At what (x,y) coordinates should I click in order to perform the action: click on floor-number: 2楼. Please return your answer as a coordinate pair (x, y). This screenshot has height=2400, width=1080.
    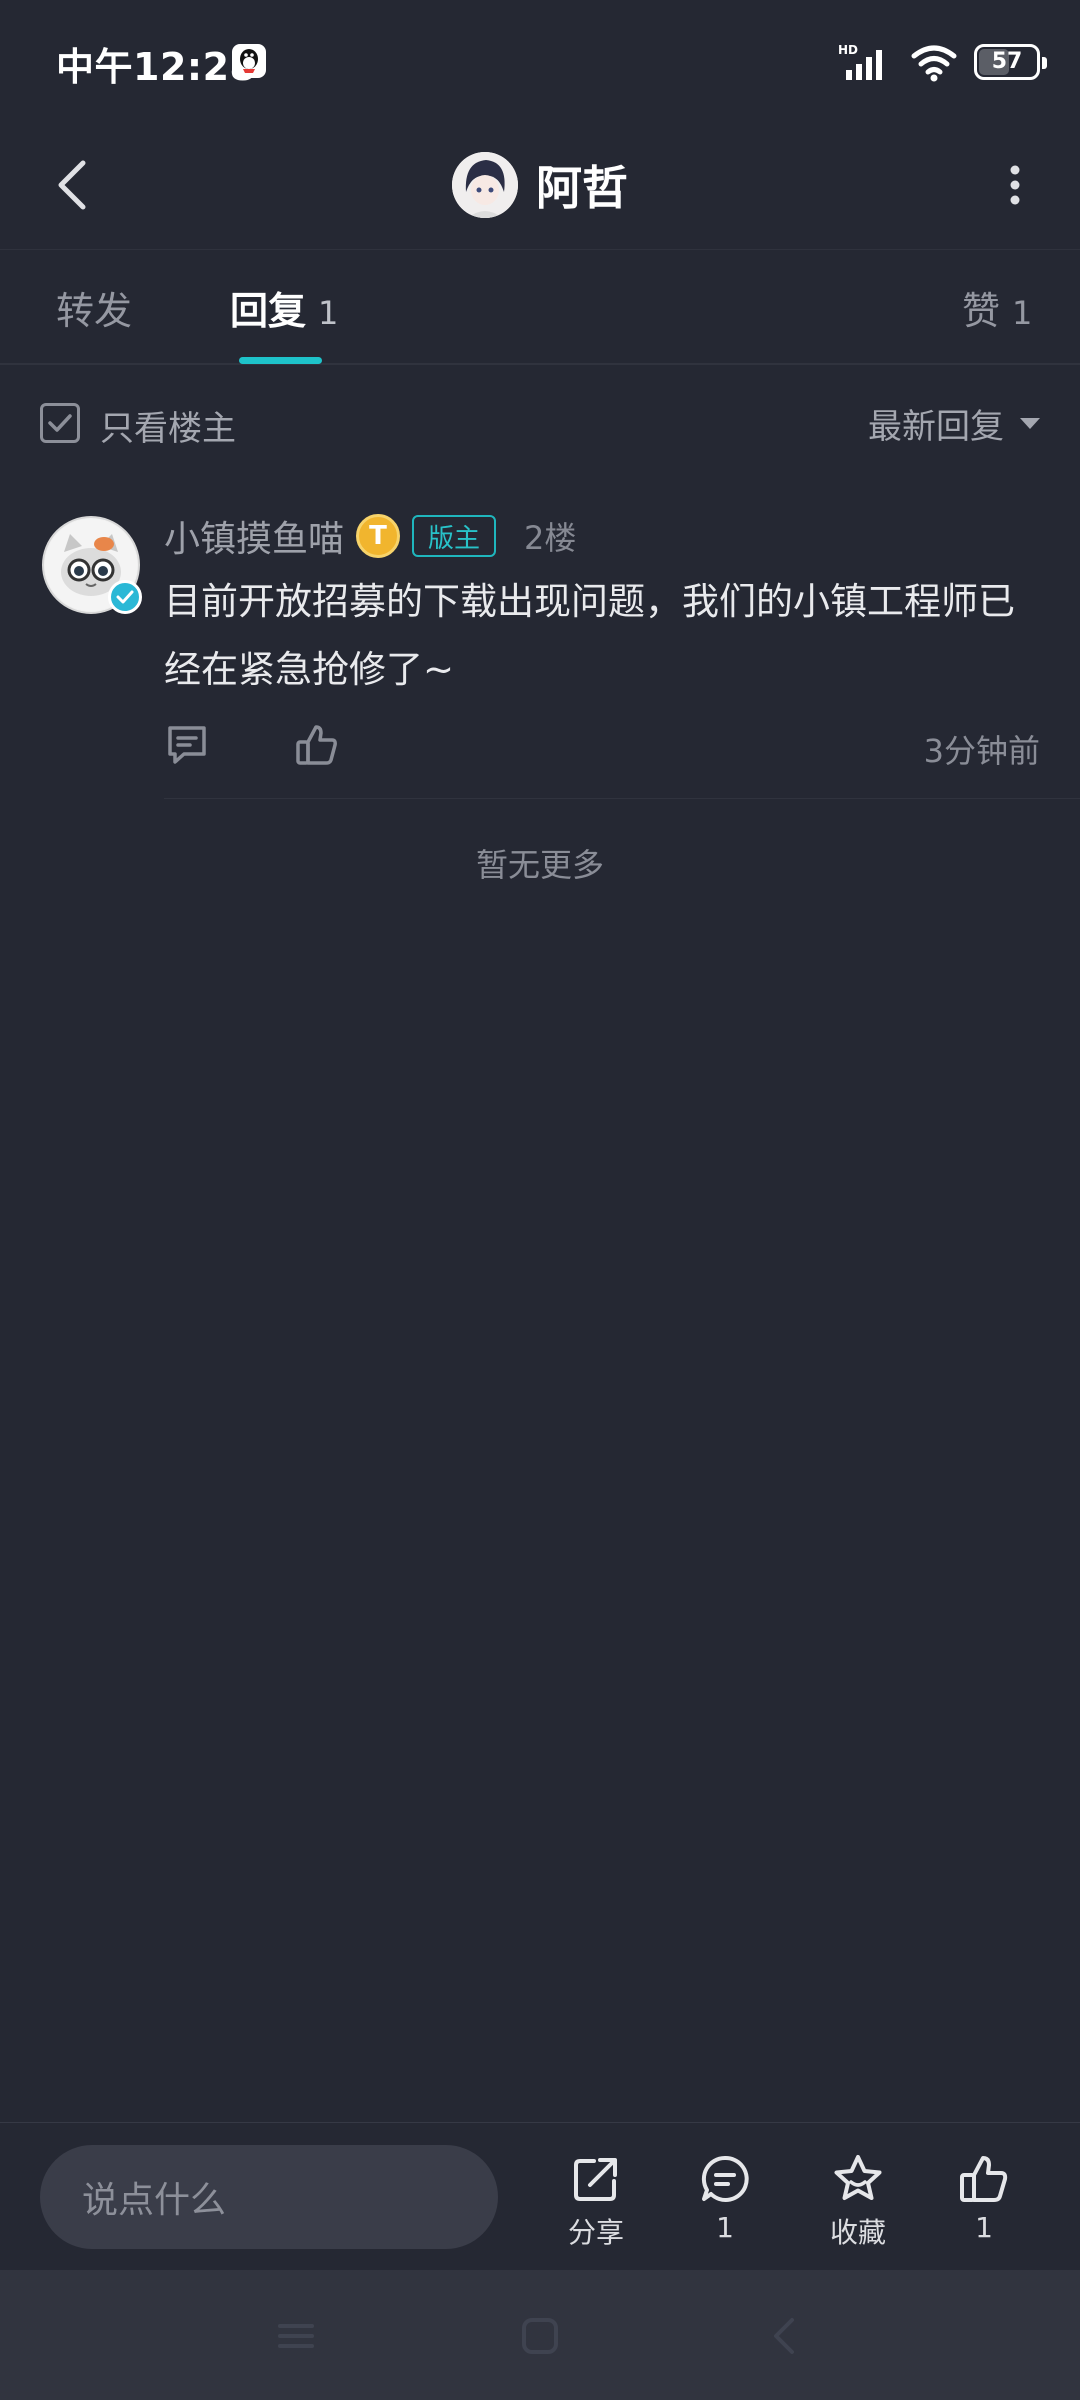
    Looking at the image, I should click on (550, 538).